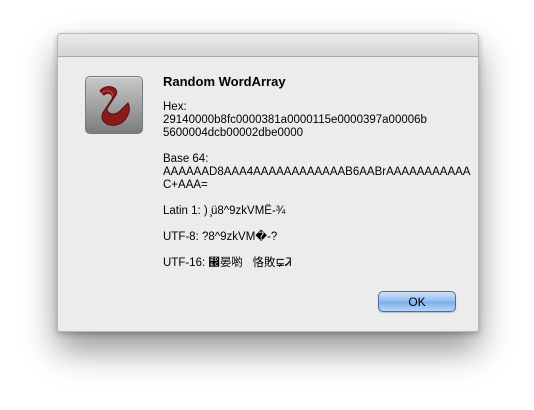 The image size is (534, 410). Describe the element at coordinates (175, 107) in the screenshot. I see `hex-label: Hex:` at that location.